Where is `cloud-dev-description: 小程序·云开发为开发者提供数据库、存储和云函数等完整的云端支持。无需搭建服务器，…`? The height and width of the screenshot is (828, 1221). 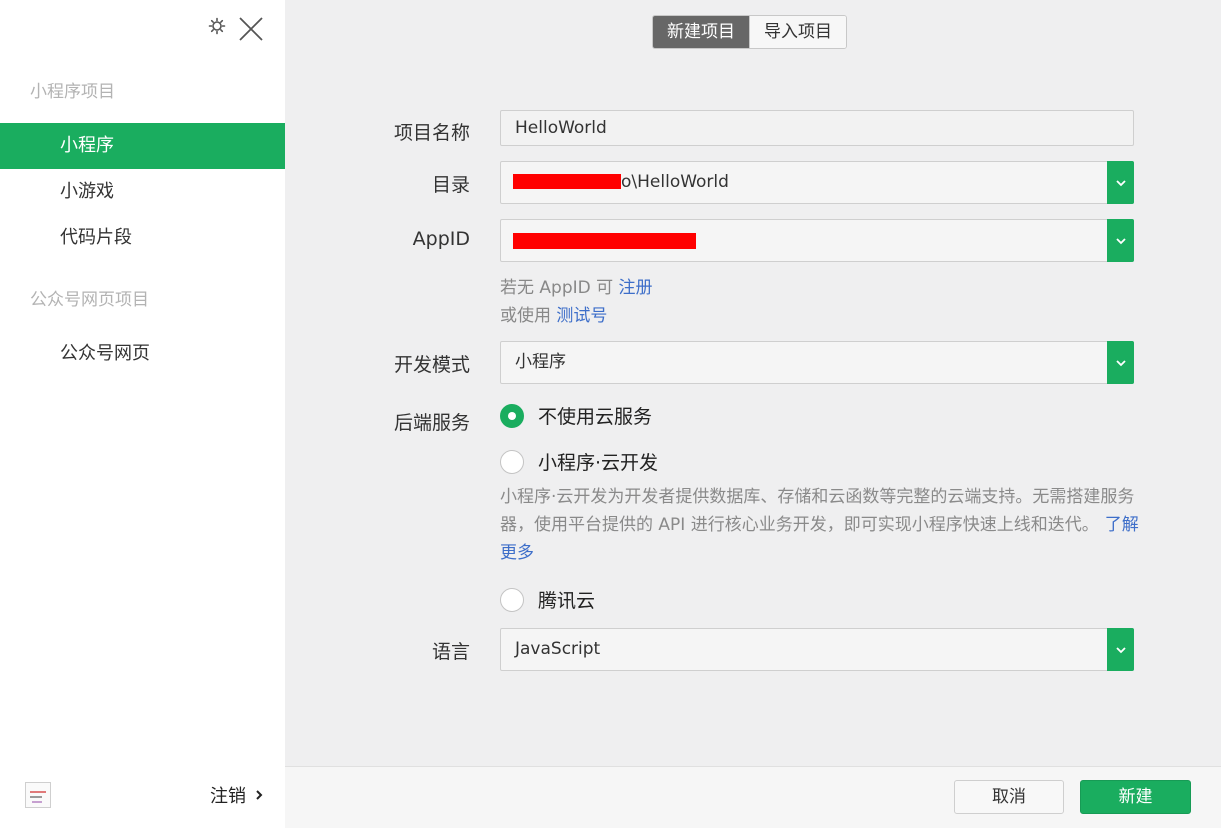 cloud-dev-description: 小程序·云开发为开发者提供数据库、存储和云函数等完整的云端支持。无需搭建服务器，… is located at coordinates (820, 525).